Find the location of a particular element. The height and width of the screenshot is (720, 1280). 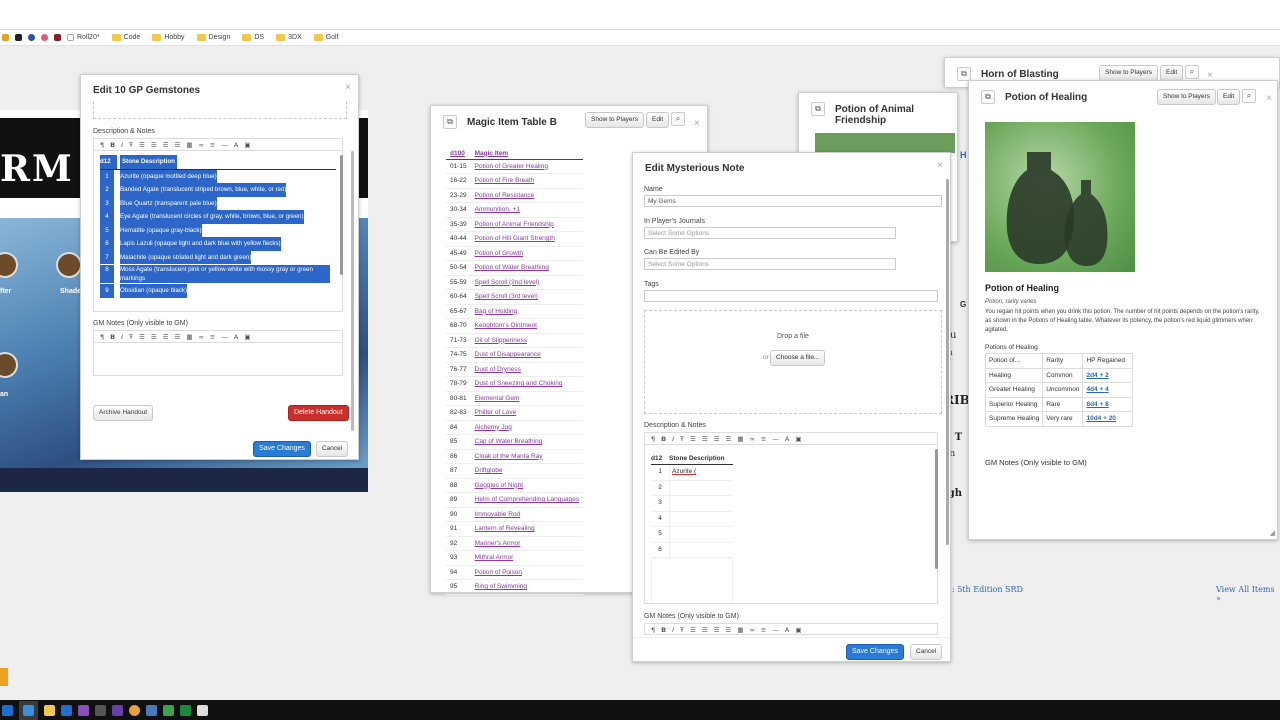

editor-scrollbar is located at coordinates (341, 215).